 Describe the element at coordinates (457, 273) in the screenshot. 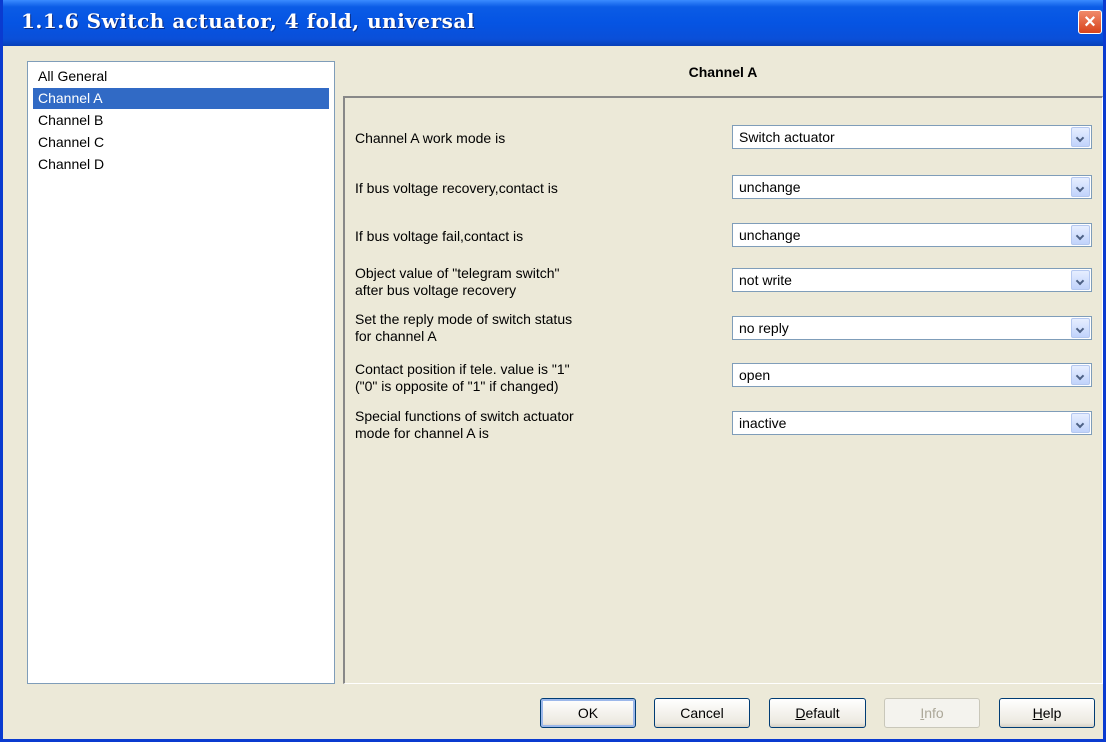

I see `param-label-line: Object value of "telegram switch"` at that location.